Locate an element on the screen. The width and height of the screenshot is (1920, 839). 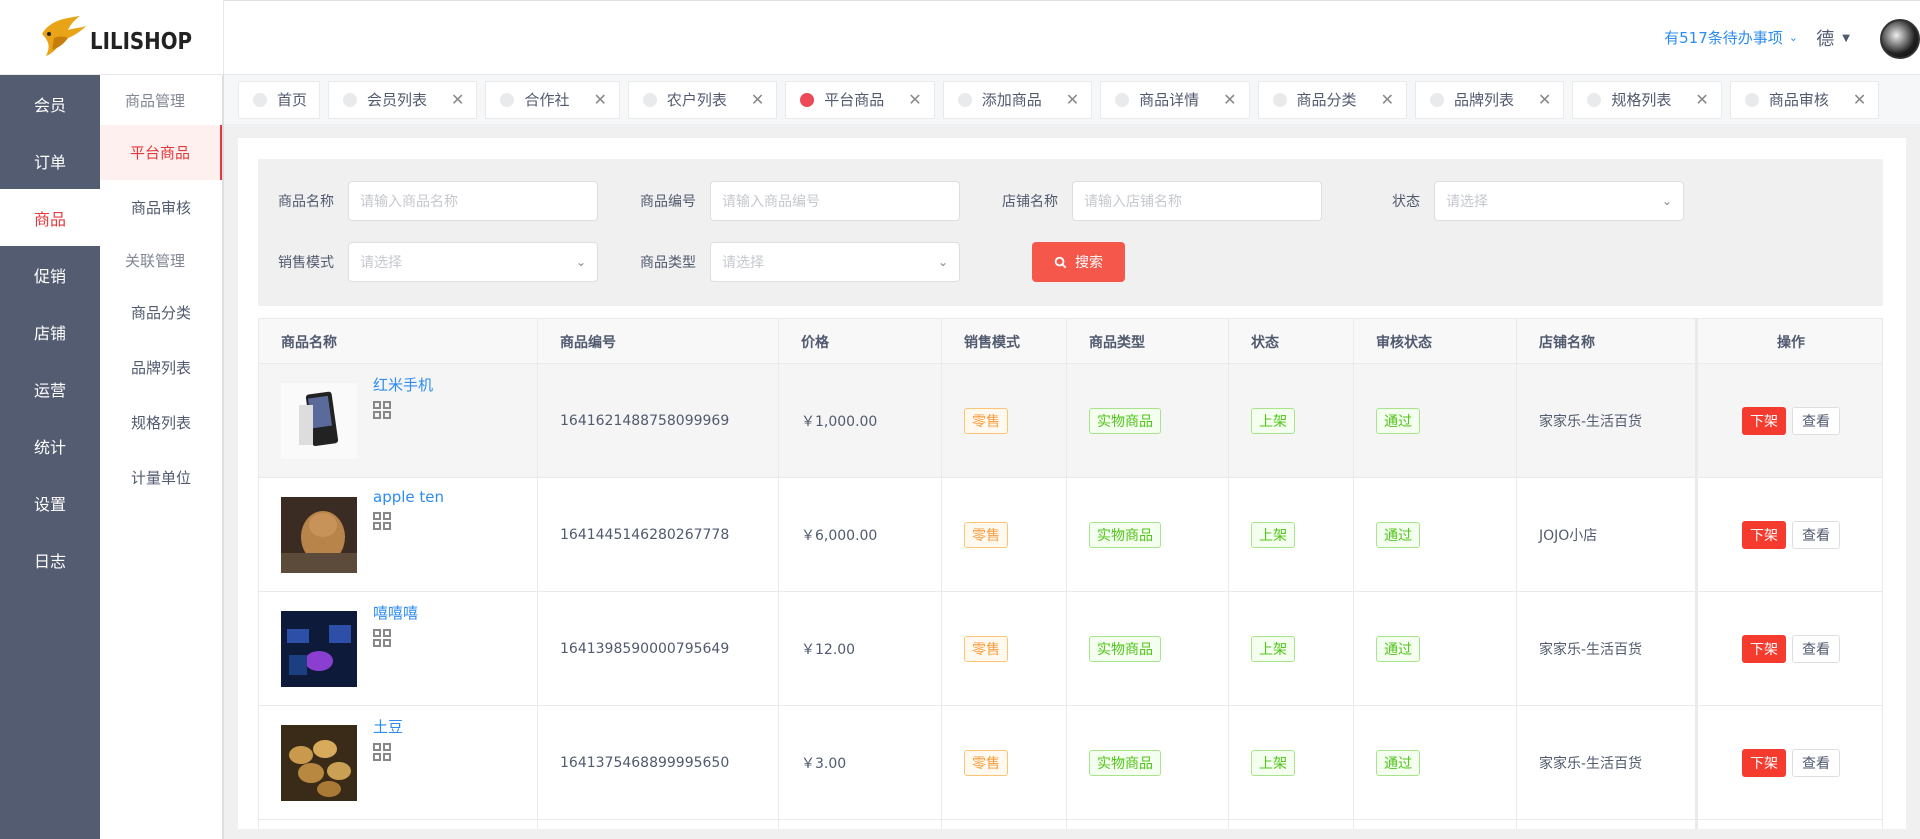
sub-item-brand-list: 品牌列表 is located at coordinates (161, 367).